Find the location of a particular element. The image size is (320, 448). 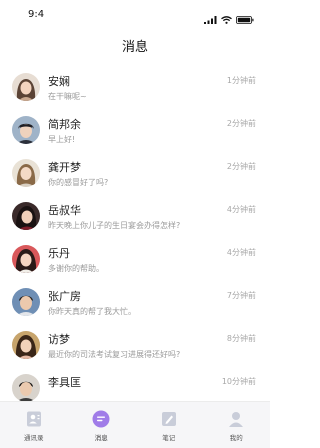

list-item: 安娴 在干嘛呢~ 1分钟前 is located at coordinates (135, 81).